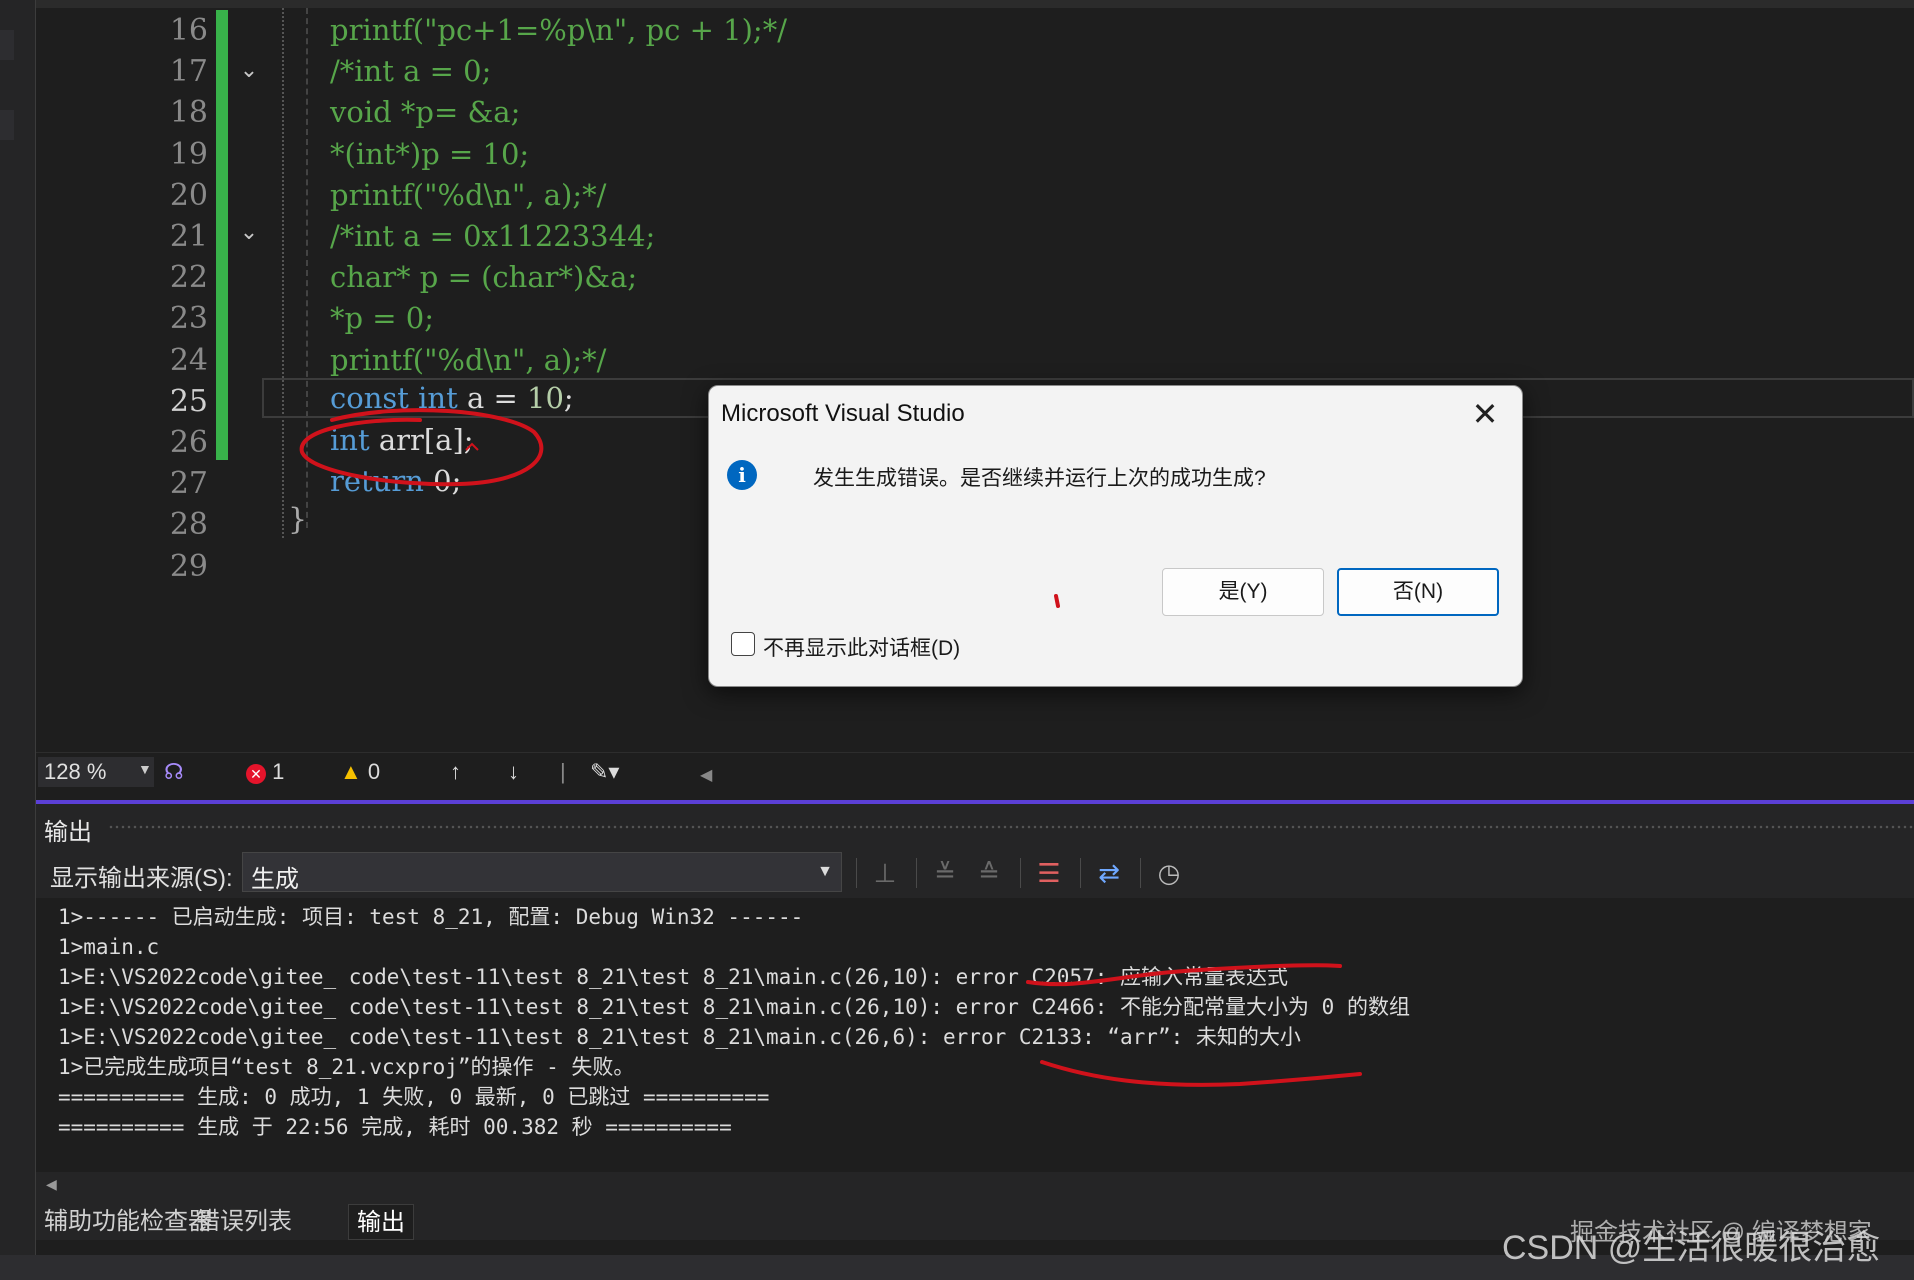  I want to click on closing-brace: }, so click(298, 519).